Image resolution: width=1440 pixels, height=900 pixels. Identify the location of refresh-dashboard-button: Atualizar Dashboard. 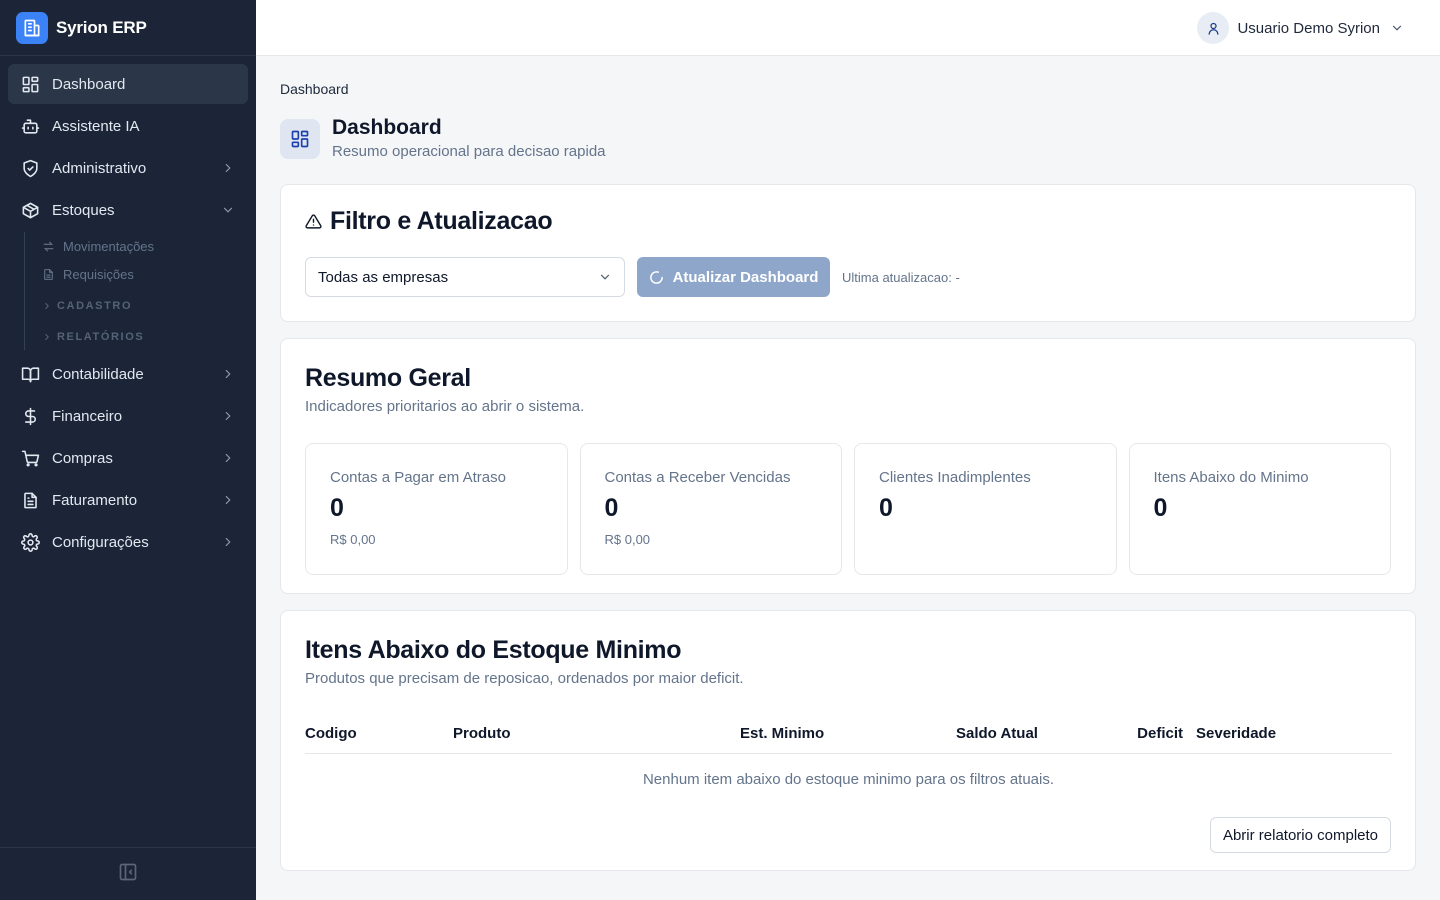
(733, 277).